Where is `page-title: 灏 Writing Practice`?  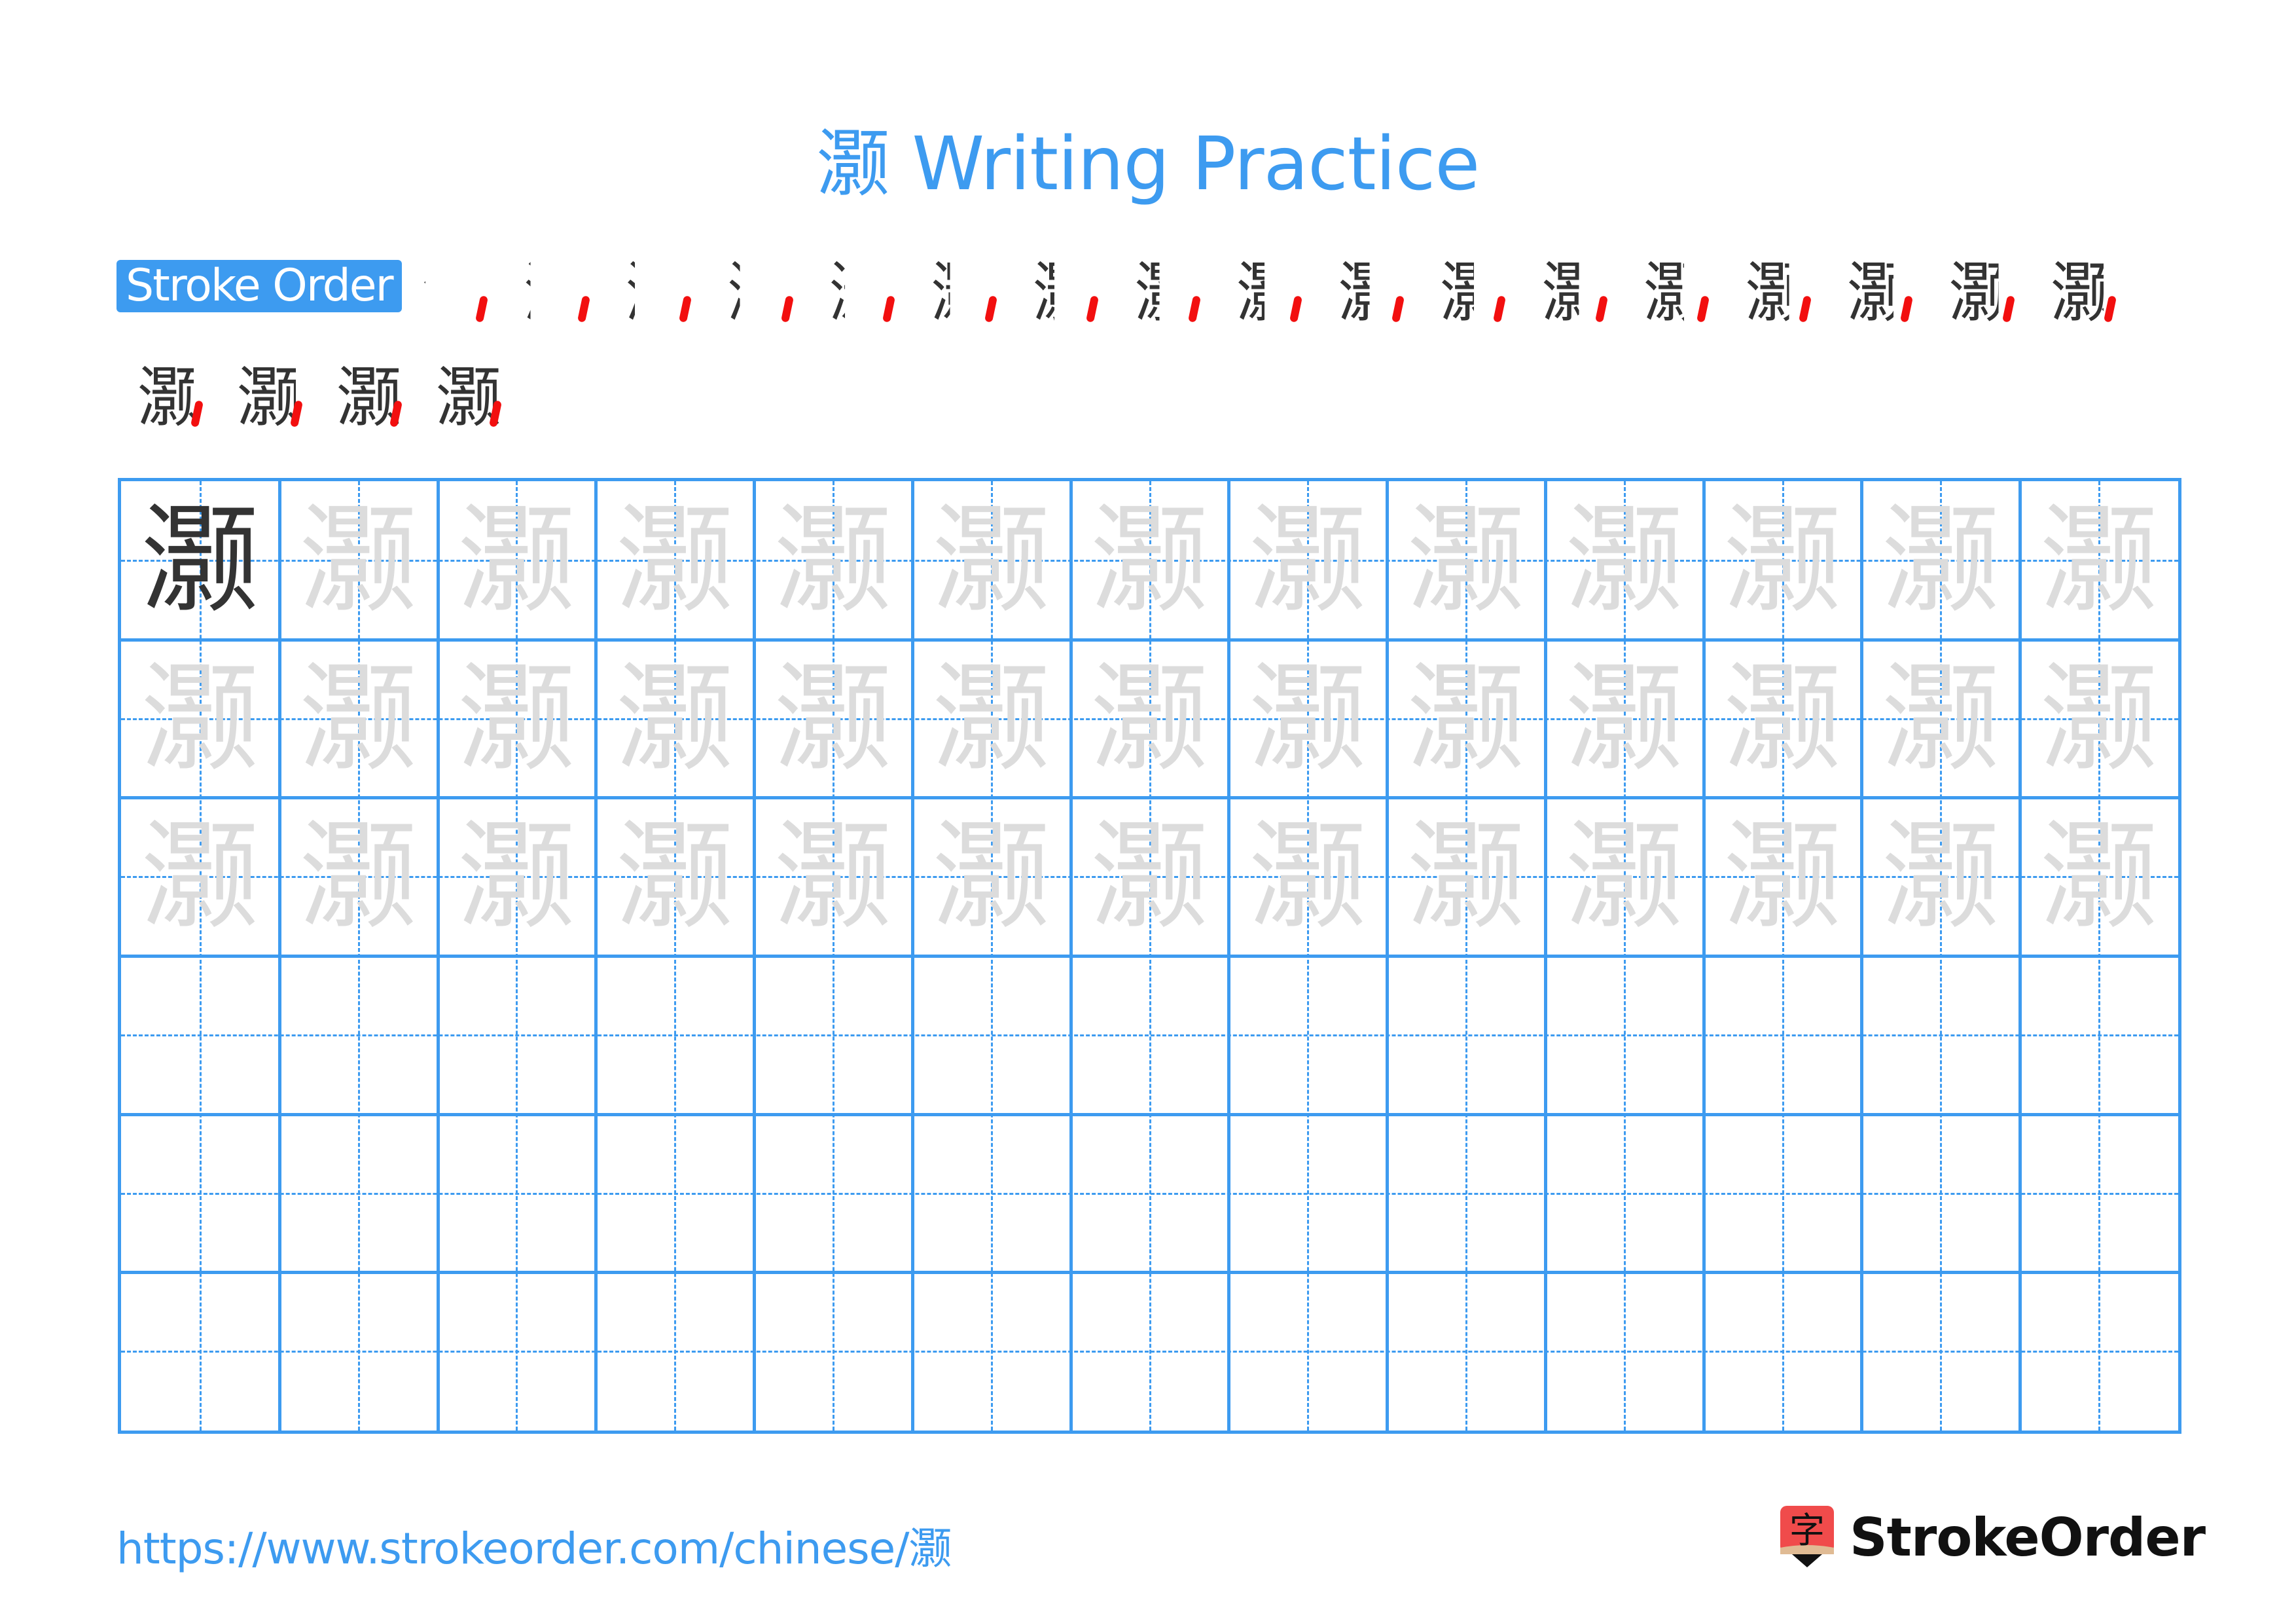 page-title: 灏 Writing Practice is located at coordinates (1148, 164).